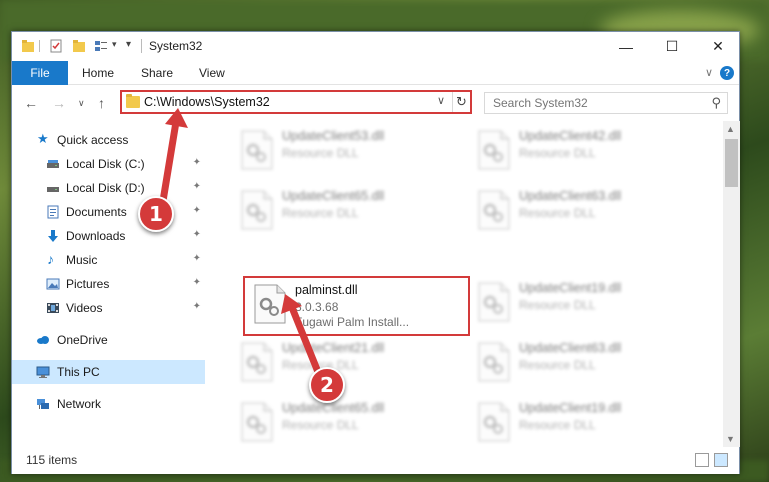 The width and height of the screenshot is (769, 482). I want to click on file-item: UpdateClient53.dll Resource DLL, so click(347, 152).